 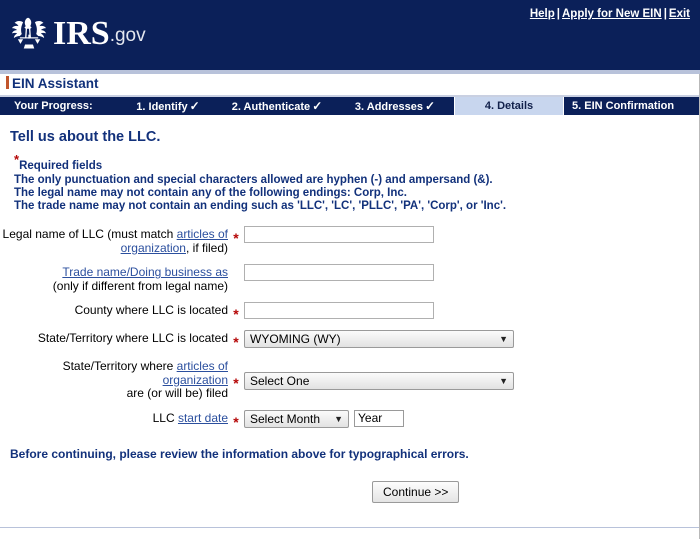 What do you see at coordinates (349, 491) in the screenshot?
I see `form-actions: Continue >>` at bounding box center [349, 491].